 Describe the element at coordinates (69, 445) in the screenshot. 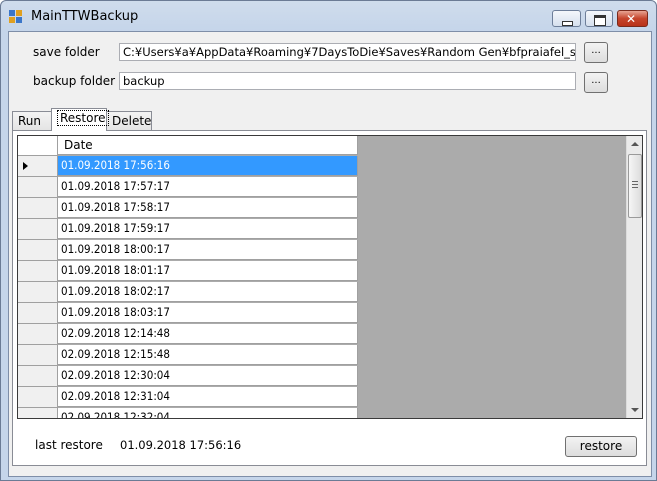

I see `last-restore-label: last restore` at that location.